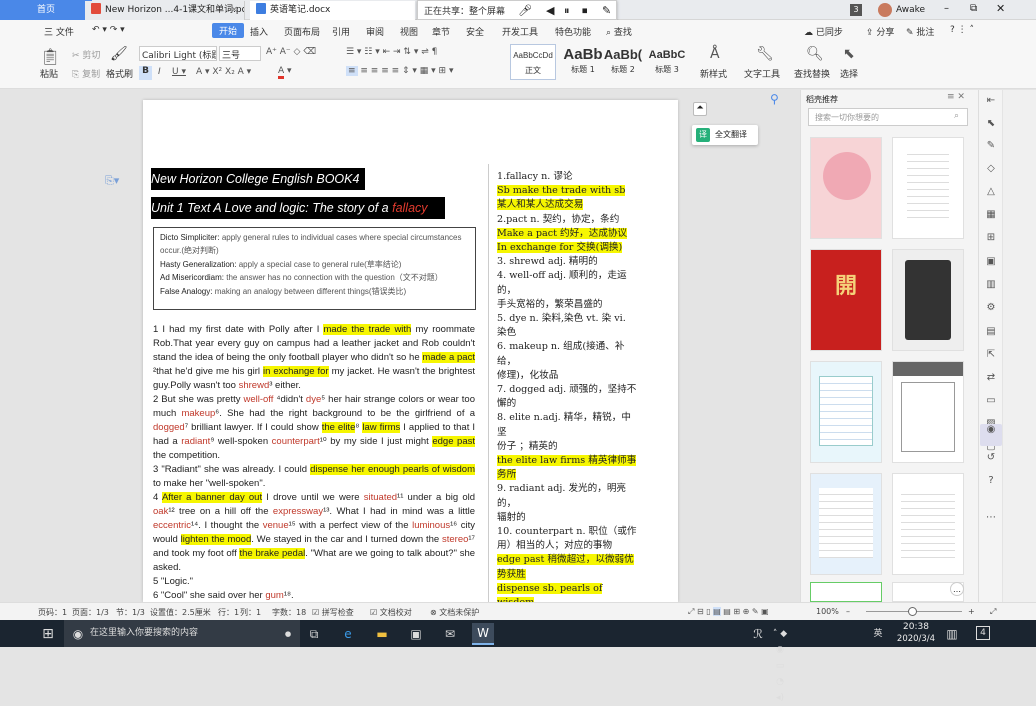 Image resolution: width=1036 pixels, height=706 pixels. I want to click on select-arrow-icon: ⬉, so click(849, 54).